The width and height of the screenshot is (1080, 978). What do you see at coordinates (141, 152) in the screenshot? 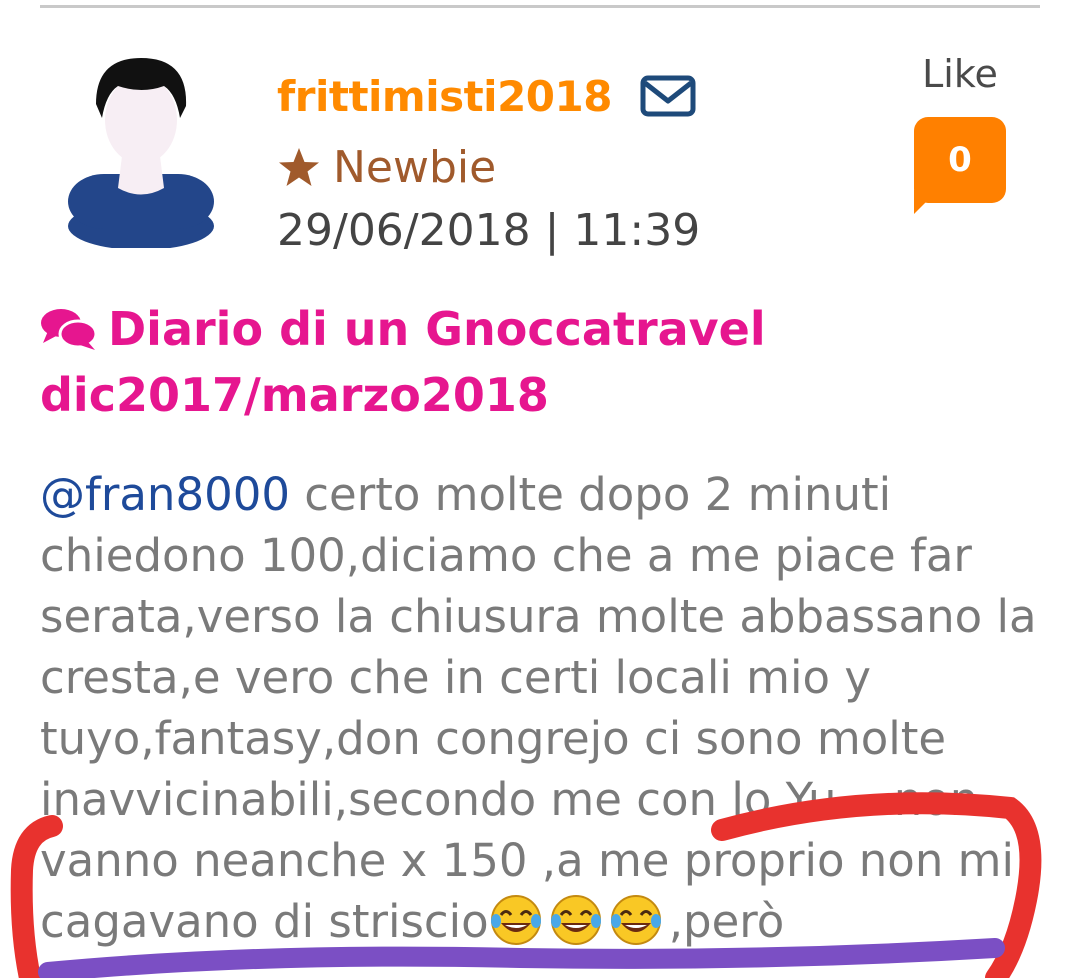
I see `user-avatar-icon` at bounding box center [141, 152].